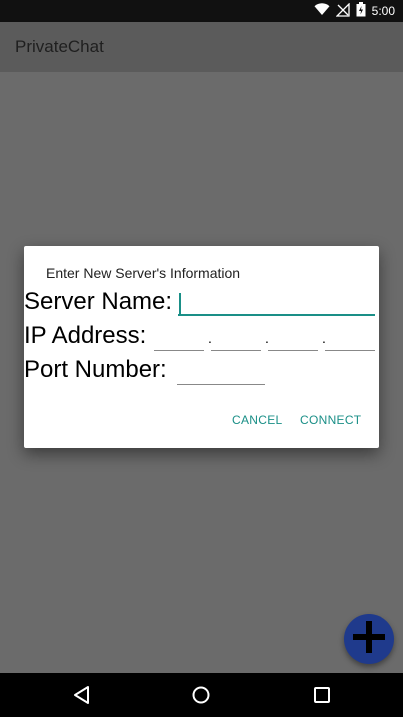 This screenshot has height=717, width=403. What do you see at coordinates (201, 11) in the screenshot?
I see `status-bar: 5:00` at bounding box center [201, 11].